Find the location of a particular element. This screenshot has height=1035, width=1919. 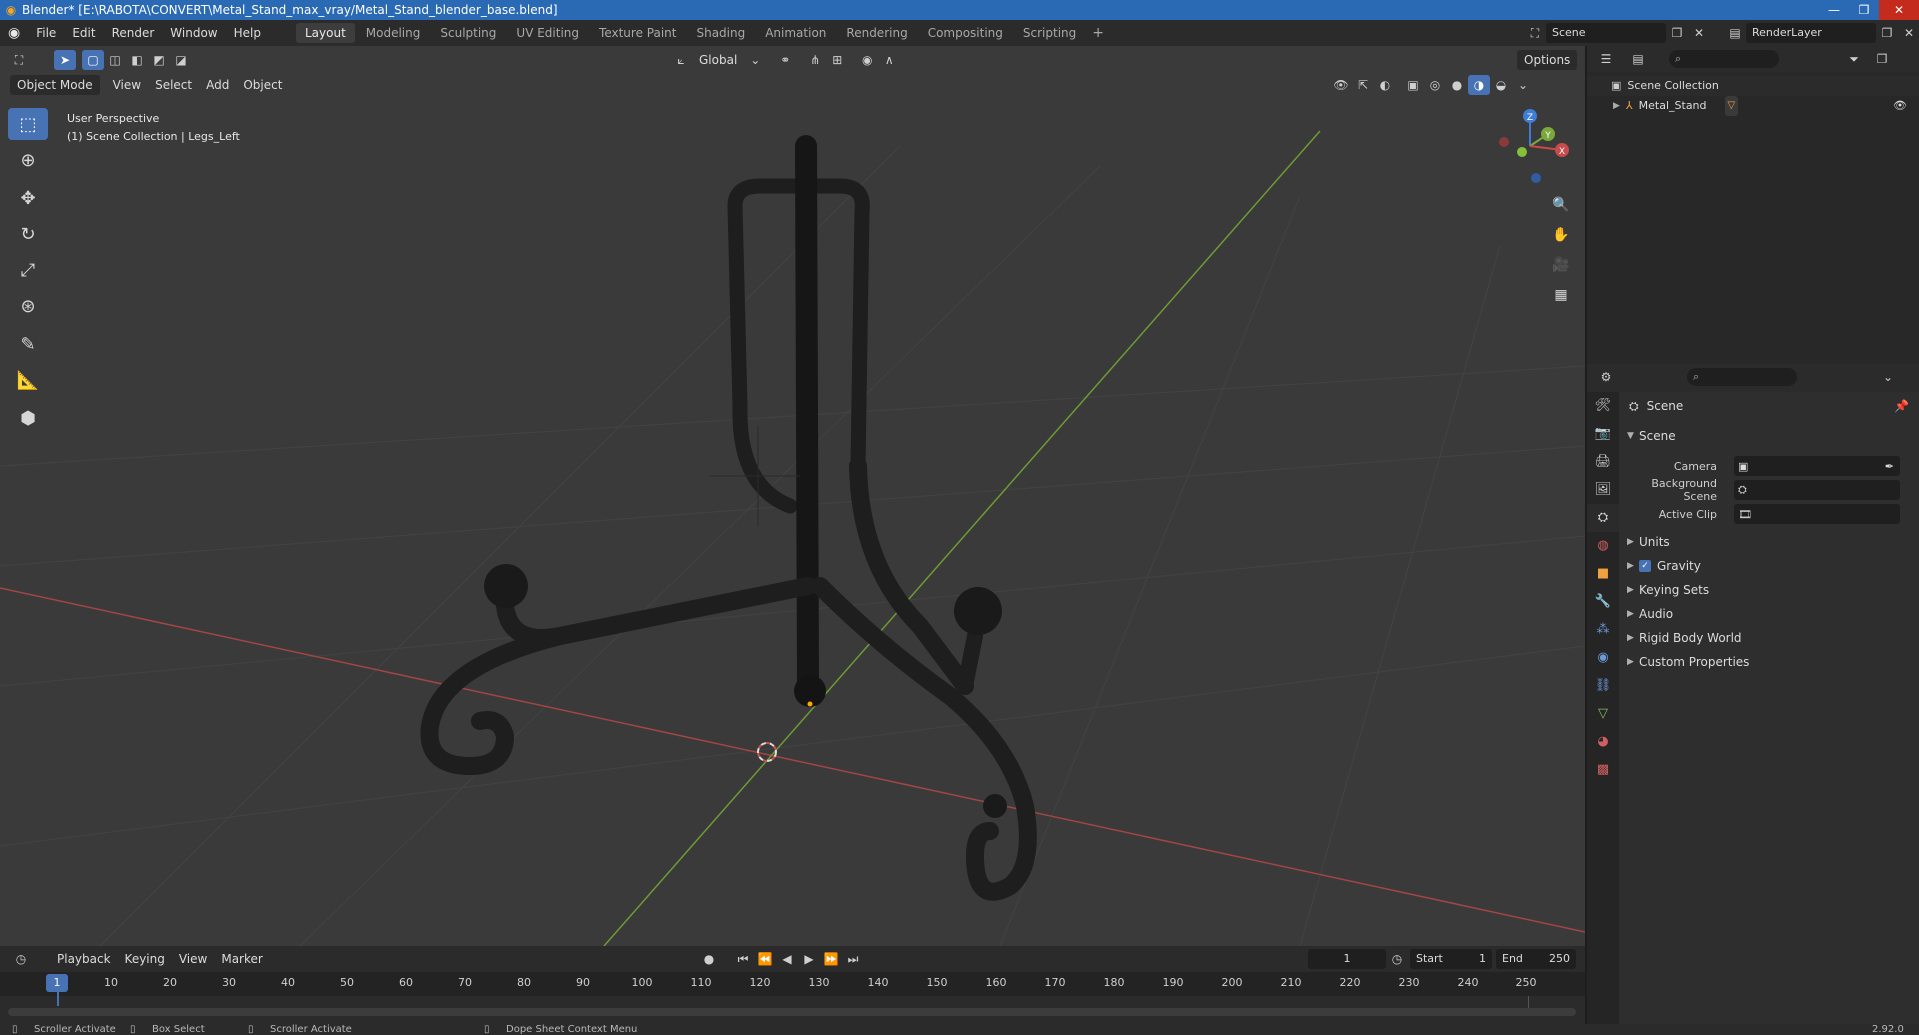

overlays-icon: ◐ is located at coordinates (1385, 85).